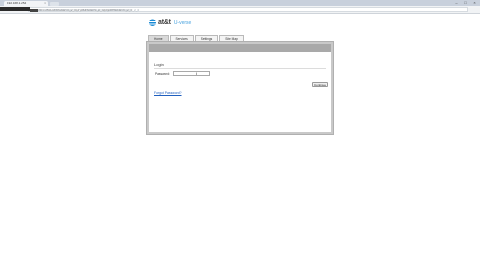 The image size is (480, 270). Describe the element at coordinates (182, 22) in the screenshot. I see `uverse-wordmark: U-verse` at that location.